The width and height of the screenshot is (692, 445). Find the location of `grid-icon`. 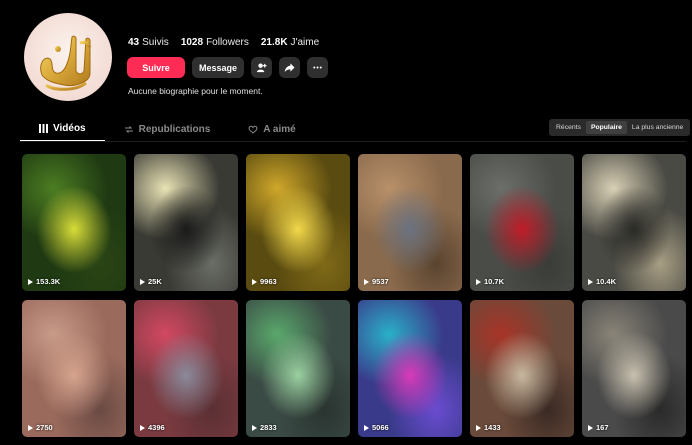

grid-icon is located at coordinates (43, 128).